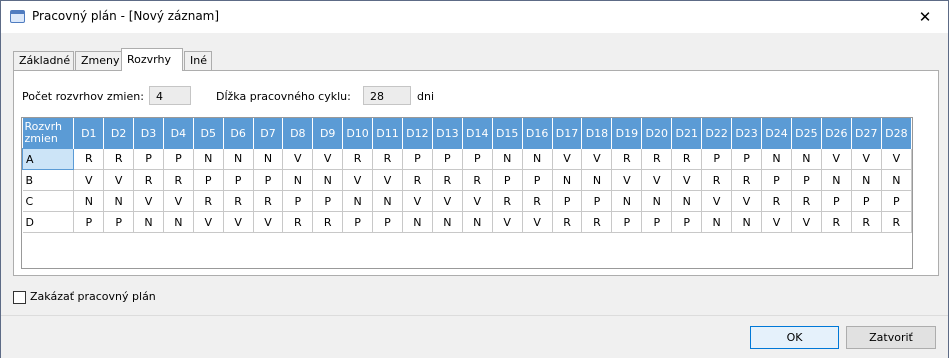 The width and height of the screenshot is (949, 358). I want to click on tab-zmeny: Zmeny, so click(100, 60).